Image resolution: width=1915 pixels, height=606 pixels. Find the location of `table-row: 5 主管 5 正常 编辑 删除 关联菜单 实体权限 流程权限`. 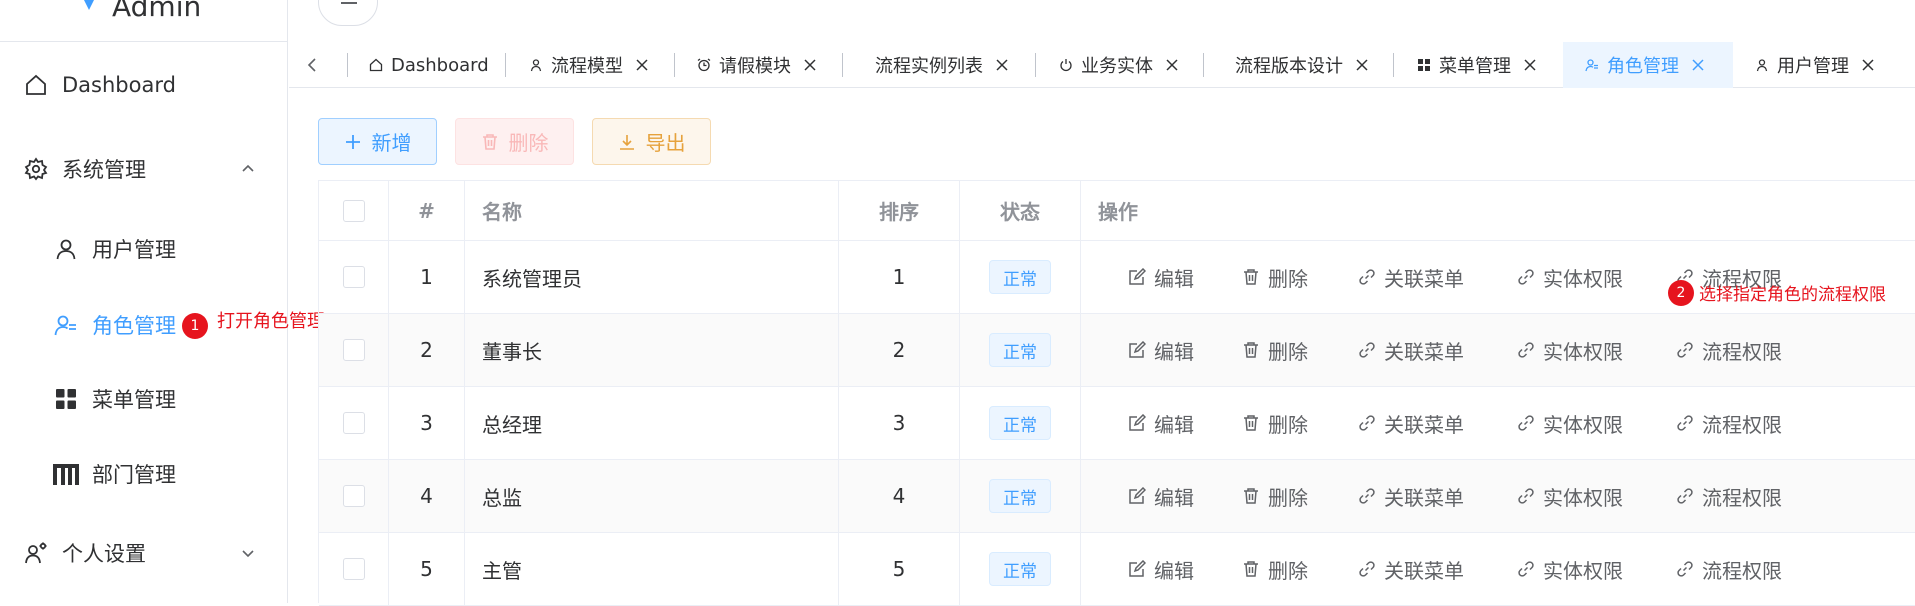

table-row: 5 主管 5 正常 编辑 删除 关联菜单 实体权限 流程权限 is located at coordinates (1117, 569).